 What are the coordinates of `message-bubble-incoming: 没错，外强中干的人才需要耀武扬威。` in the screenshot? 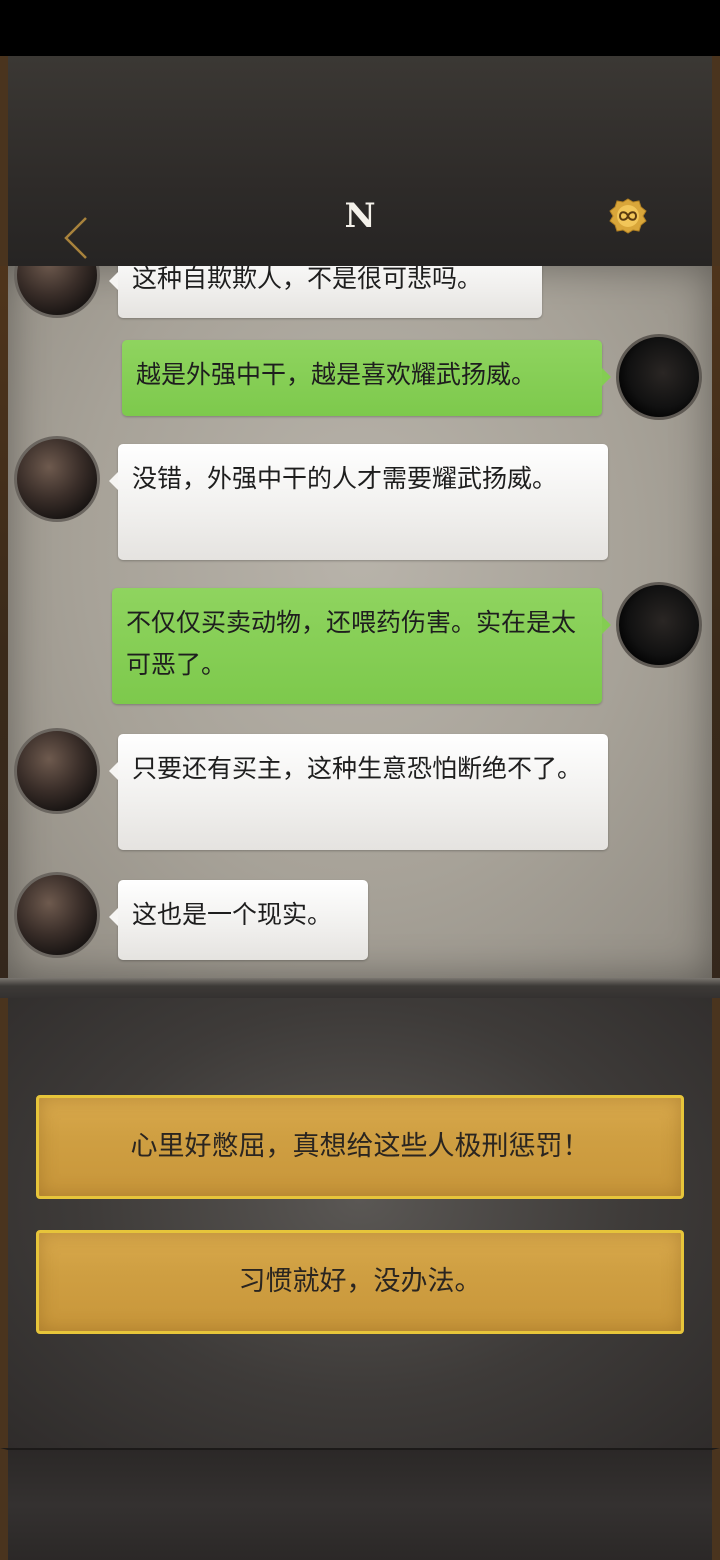 It's located at (358, 502).